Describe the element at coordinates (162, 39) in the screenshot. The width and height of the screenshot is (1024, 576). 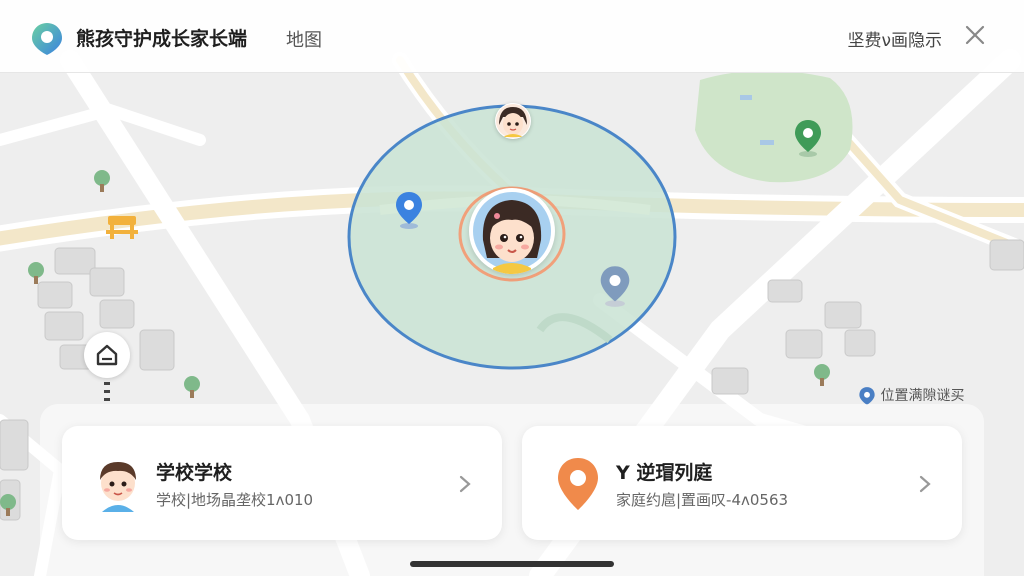
I see `app-title: 熊孩守护成长家长端` at that location.